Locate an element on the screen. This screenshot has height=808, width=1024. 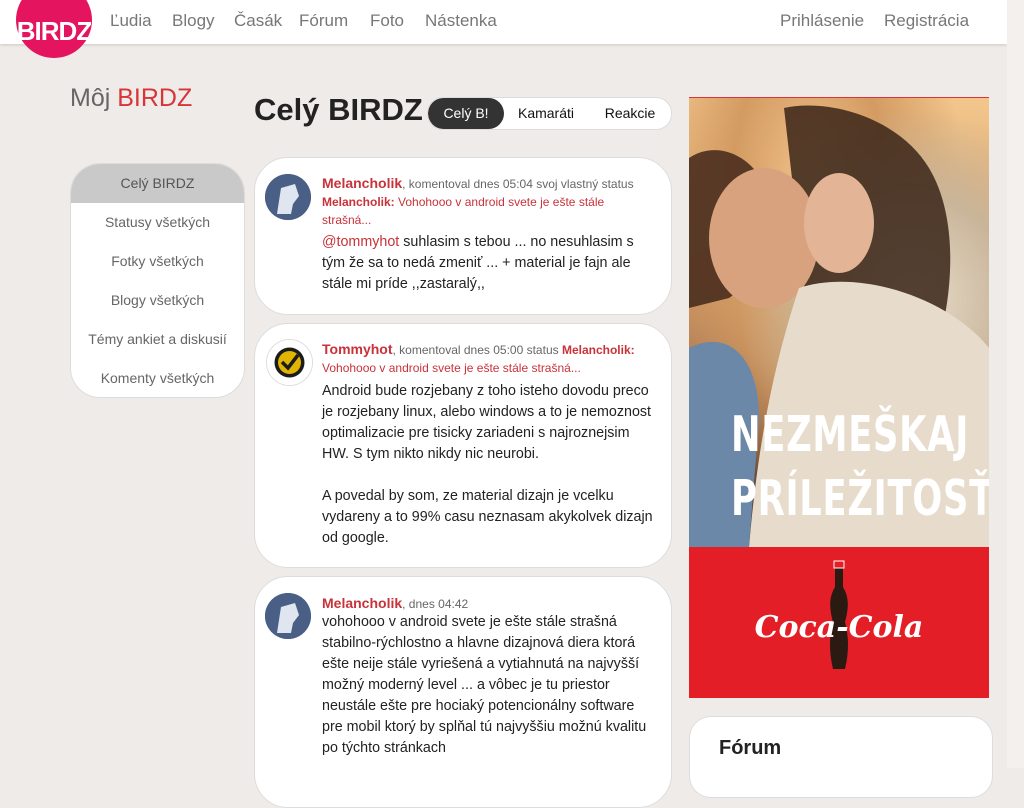
sidebar-item-blogy: Blogy všetkých is located at coordinates (157, 300).